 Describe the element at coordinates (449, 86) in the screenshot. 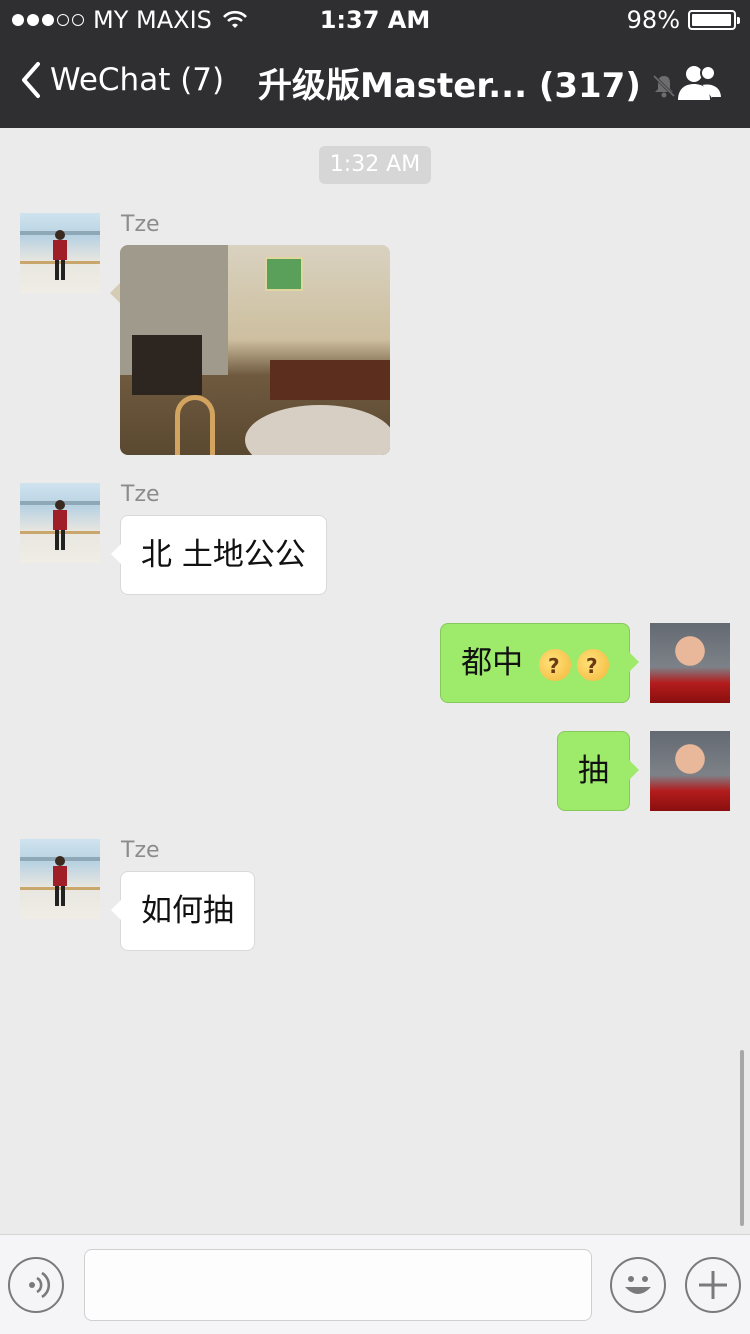

I see `chat-title-text: 升级版Master... (317)` at that location.